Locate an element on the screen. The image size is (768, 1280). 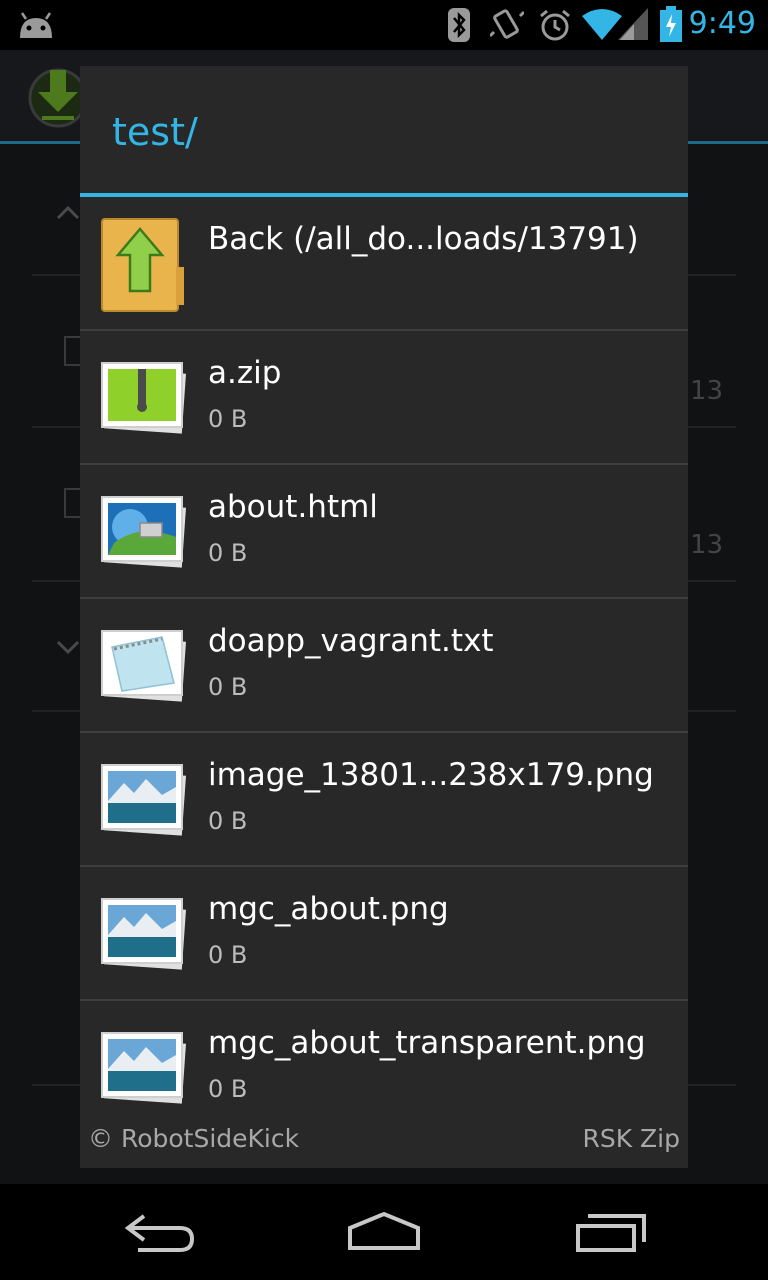
zip-file-icon is located at coordinates (143, 398).